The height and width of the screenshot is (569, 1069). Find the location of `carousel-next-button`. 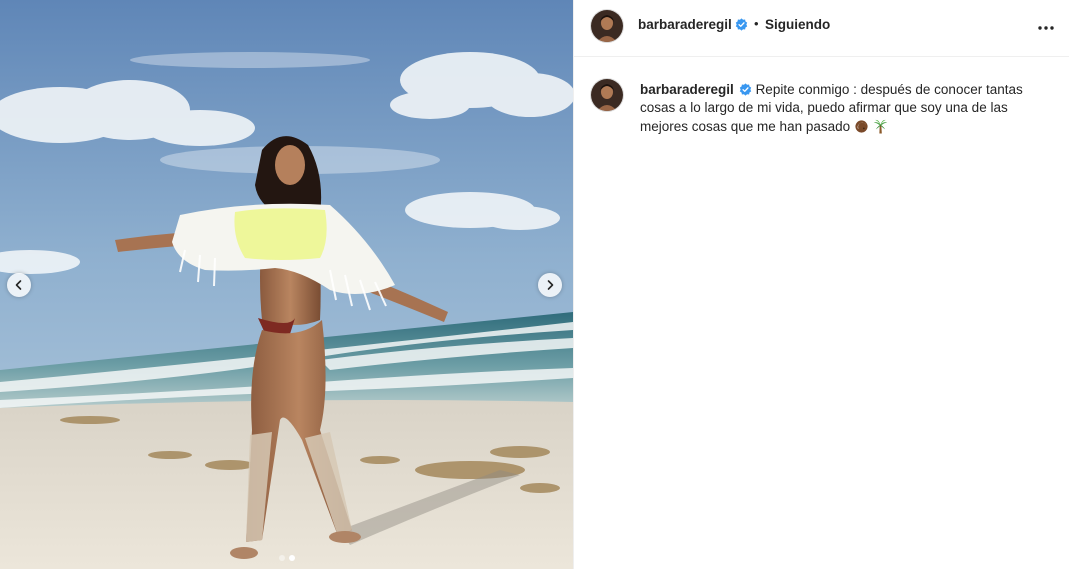

carousel-next-button is located at coordinates (550, 285).